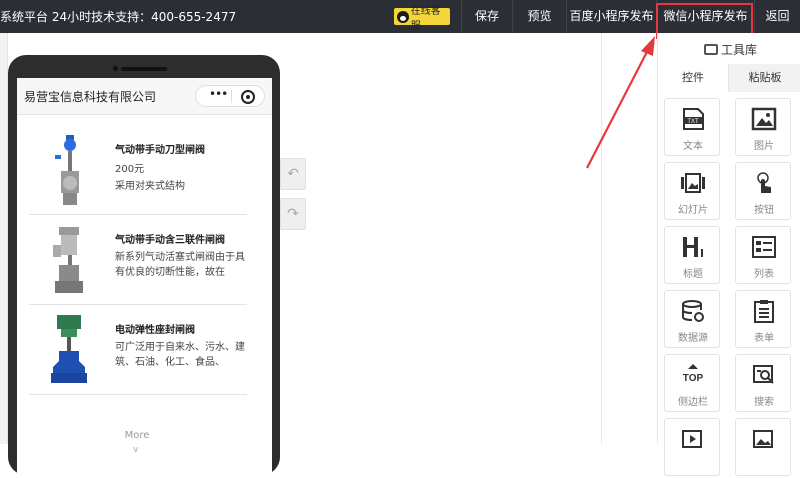 This screenshot has width=800, height=478. I want to click on chevron-down-icon: v, so click(135, 450).